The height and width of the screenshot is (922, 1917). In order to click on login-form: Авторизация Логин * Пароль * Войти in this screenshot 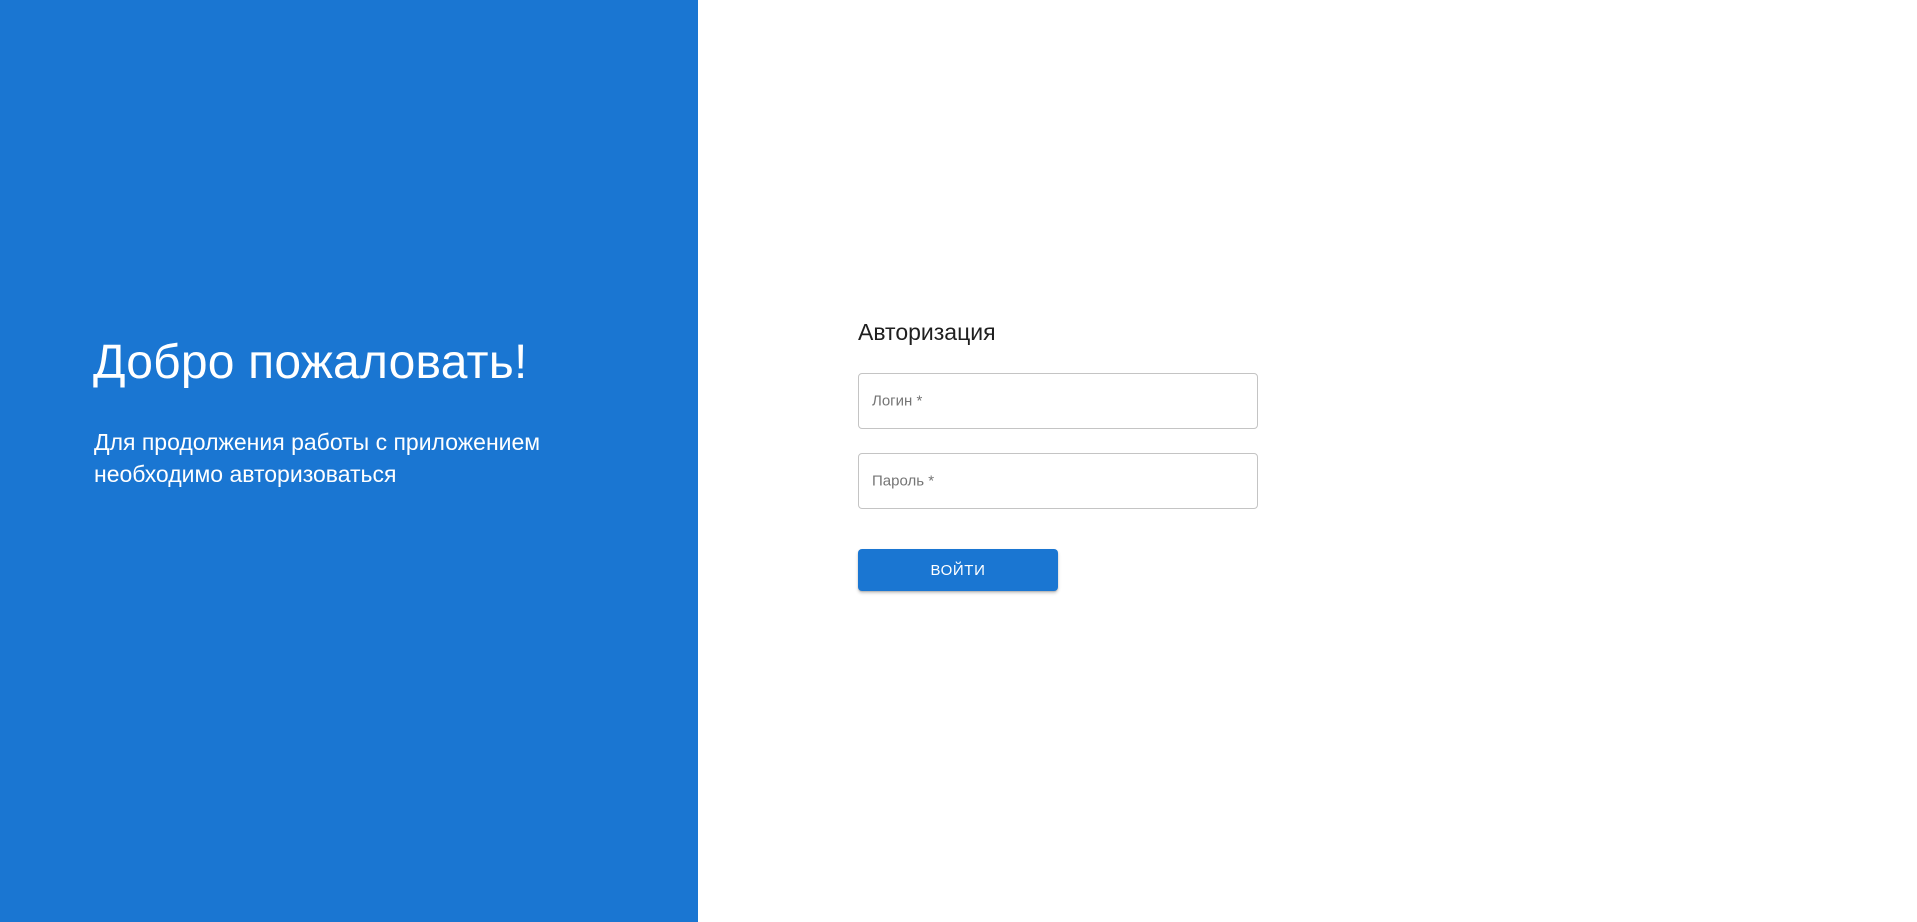, I will do `click(1058, 453)`.